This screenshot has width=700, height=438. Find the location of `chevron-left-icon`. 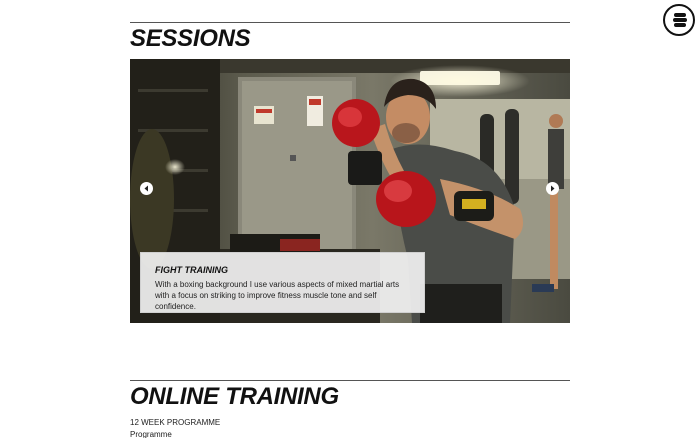

chevron-left-icon is located at coordinates (146, 188).